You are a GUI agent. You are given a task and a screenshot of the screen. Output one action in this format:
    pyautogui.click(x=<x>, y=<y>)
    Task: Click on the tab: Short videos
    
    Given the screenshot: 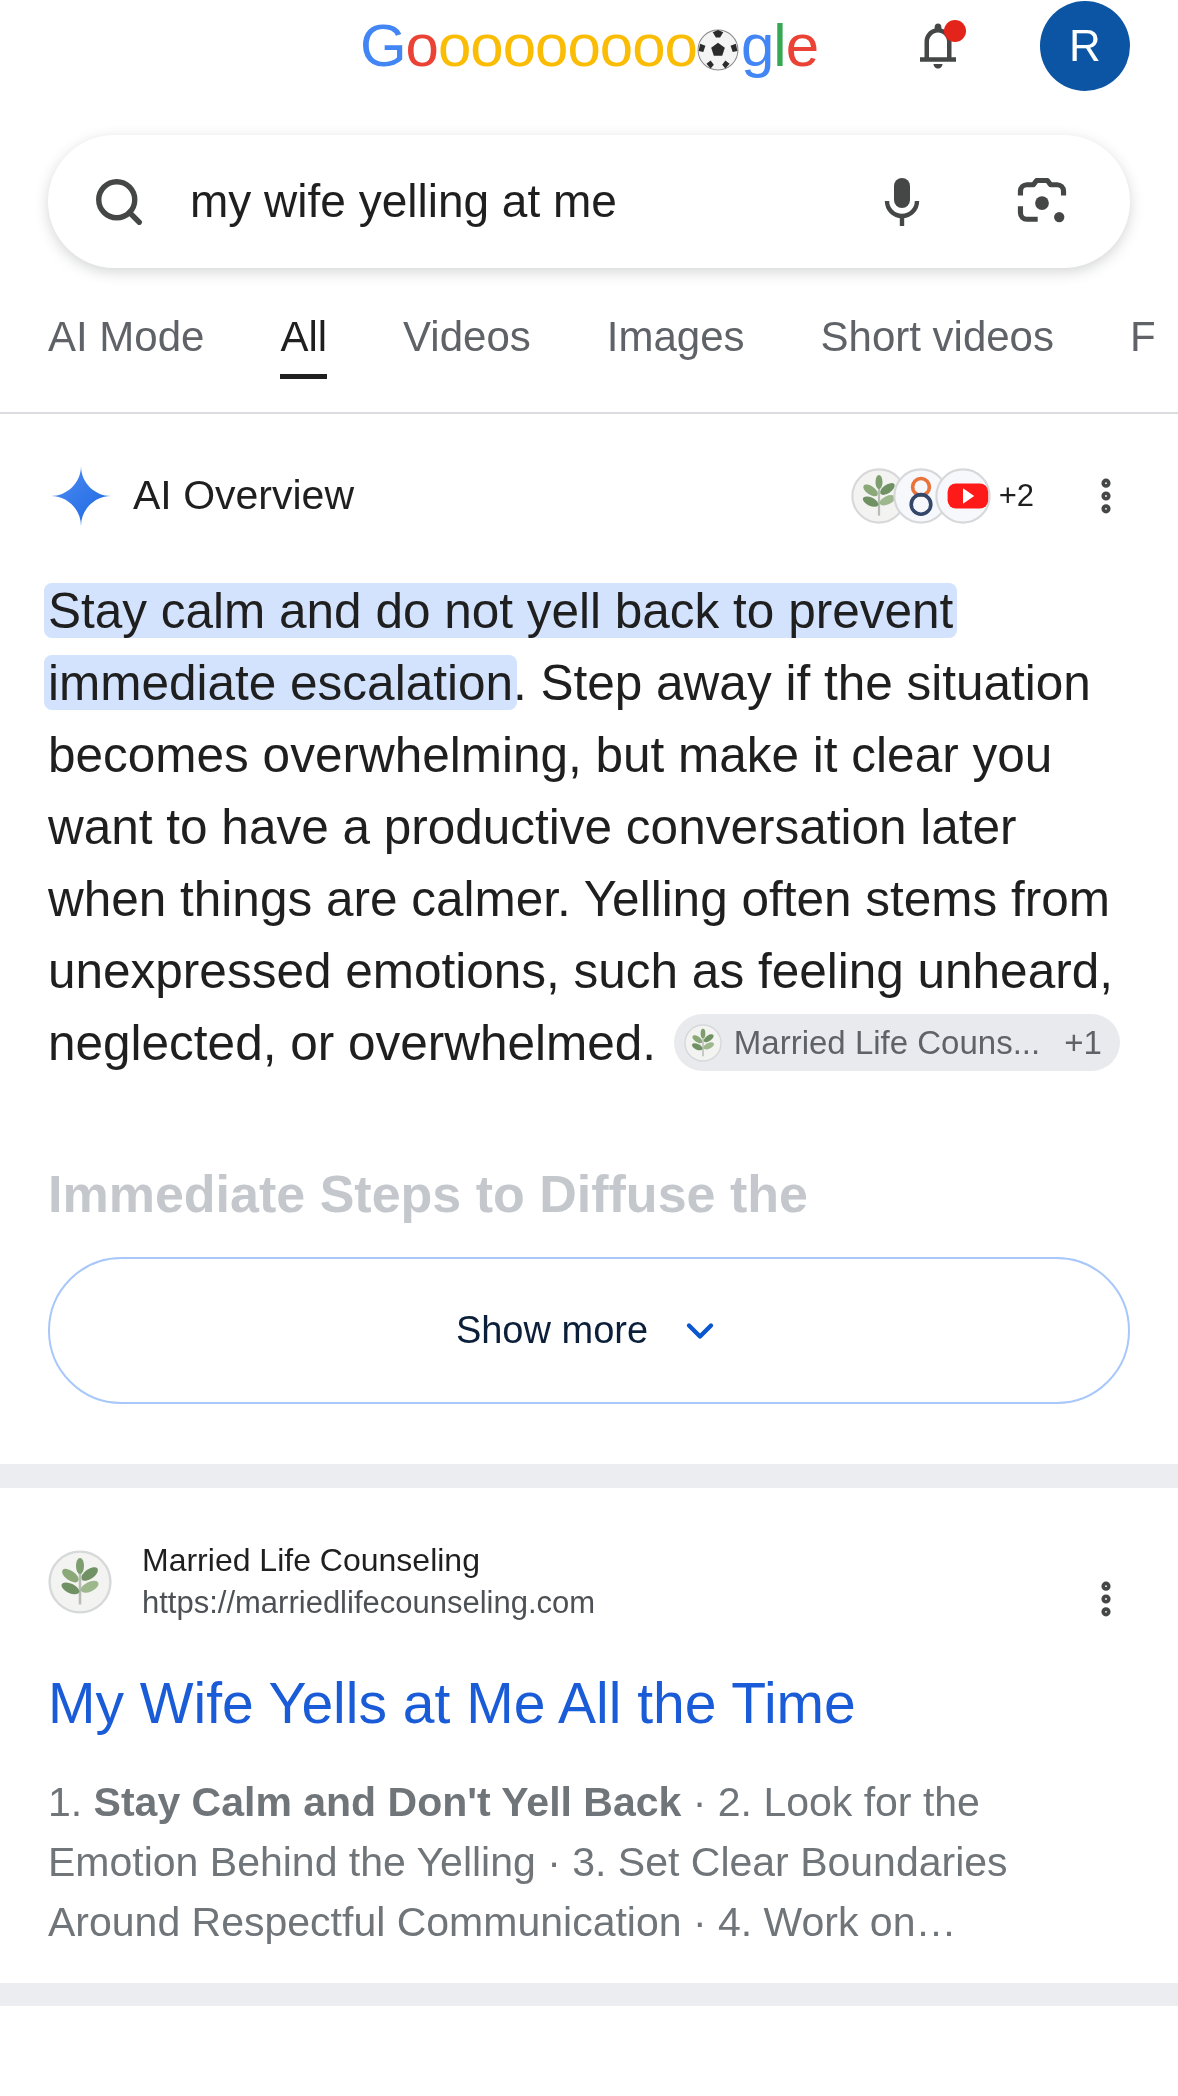 What is the action you would take?
    pyautogui.click(x=937, y=343)
    